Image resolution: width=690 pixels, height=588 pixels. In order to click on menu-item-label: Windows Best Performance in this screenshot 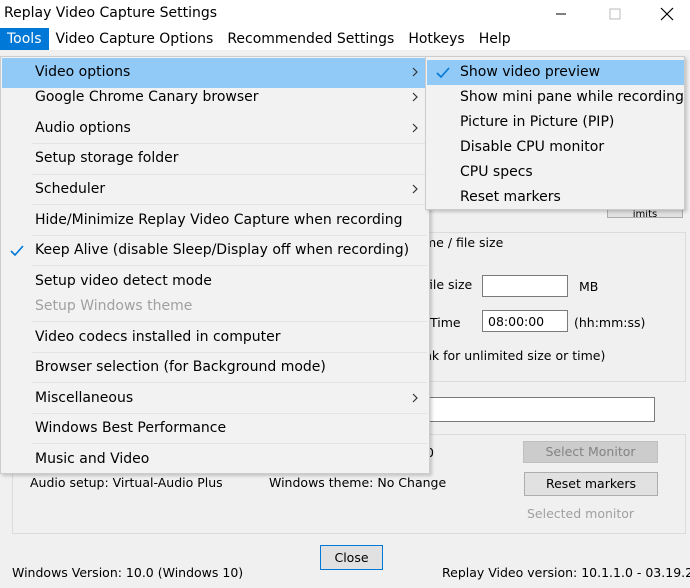, I will do `click(131, 428)`.